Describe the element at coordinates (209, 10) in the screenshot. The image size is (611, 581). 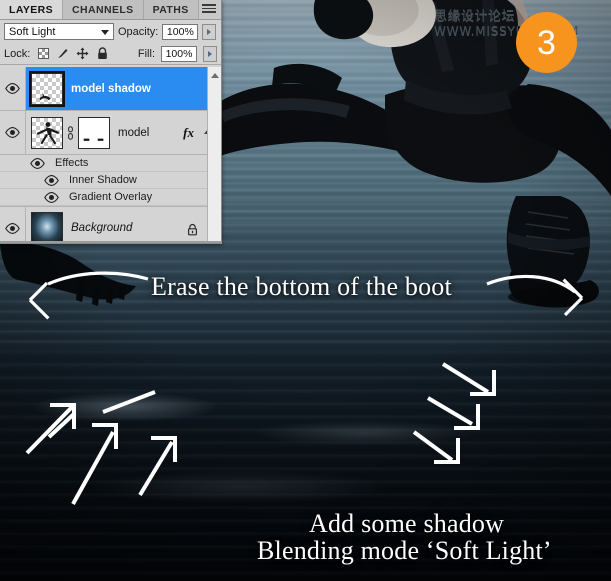
I see `panel-menu-icon` at that location.